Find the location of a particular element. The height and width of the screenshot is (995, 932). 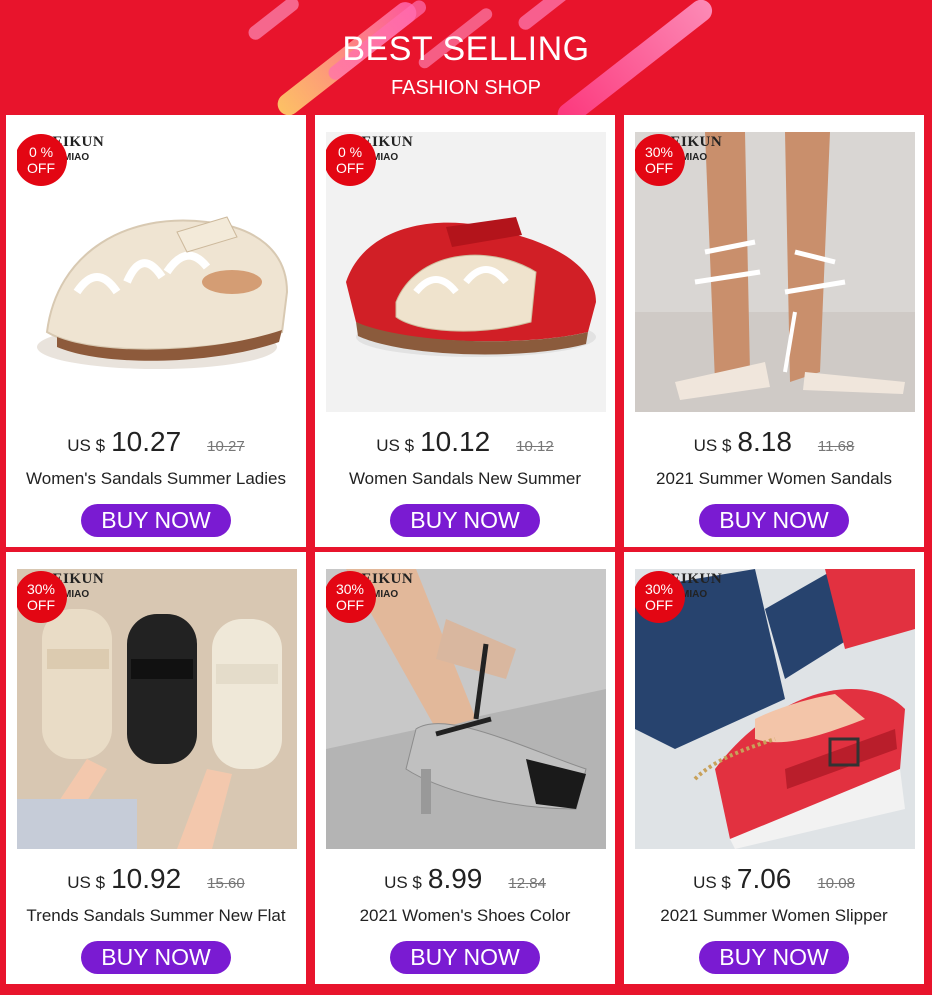

sale-price: 8.99 is located at coordinates (455, 878).